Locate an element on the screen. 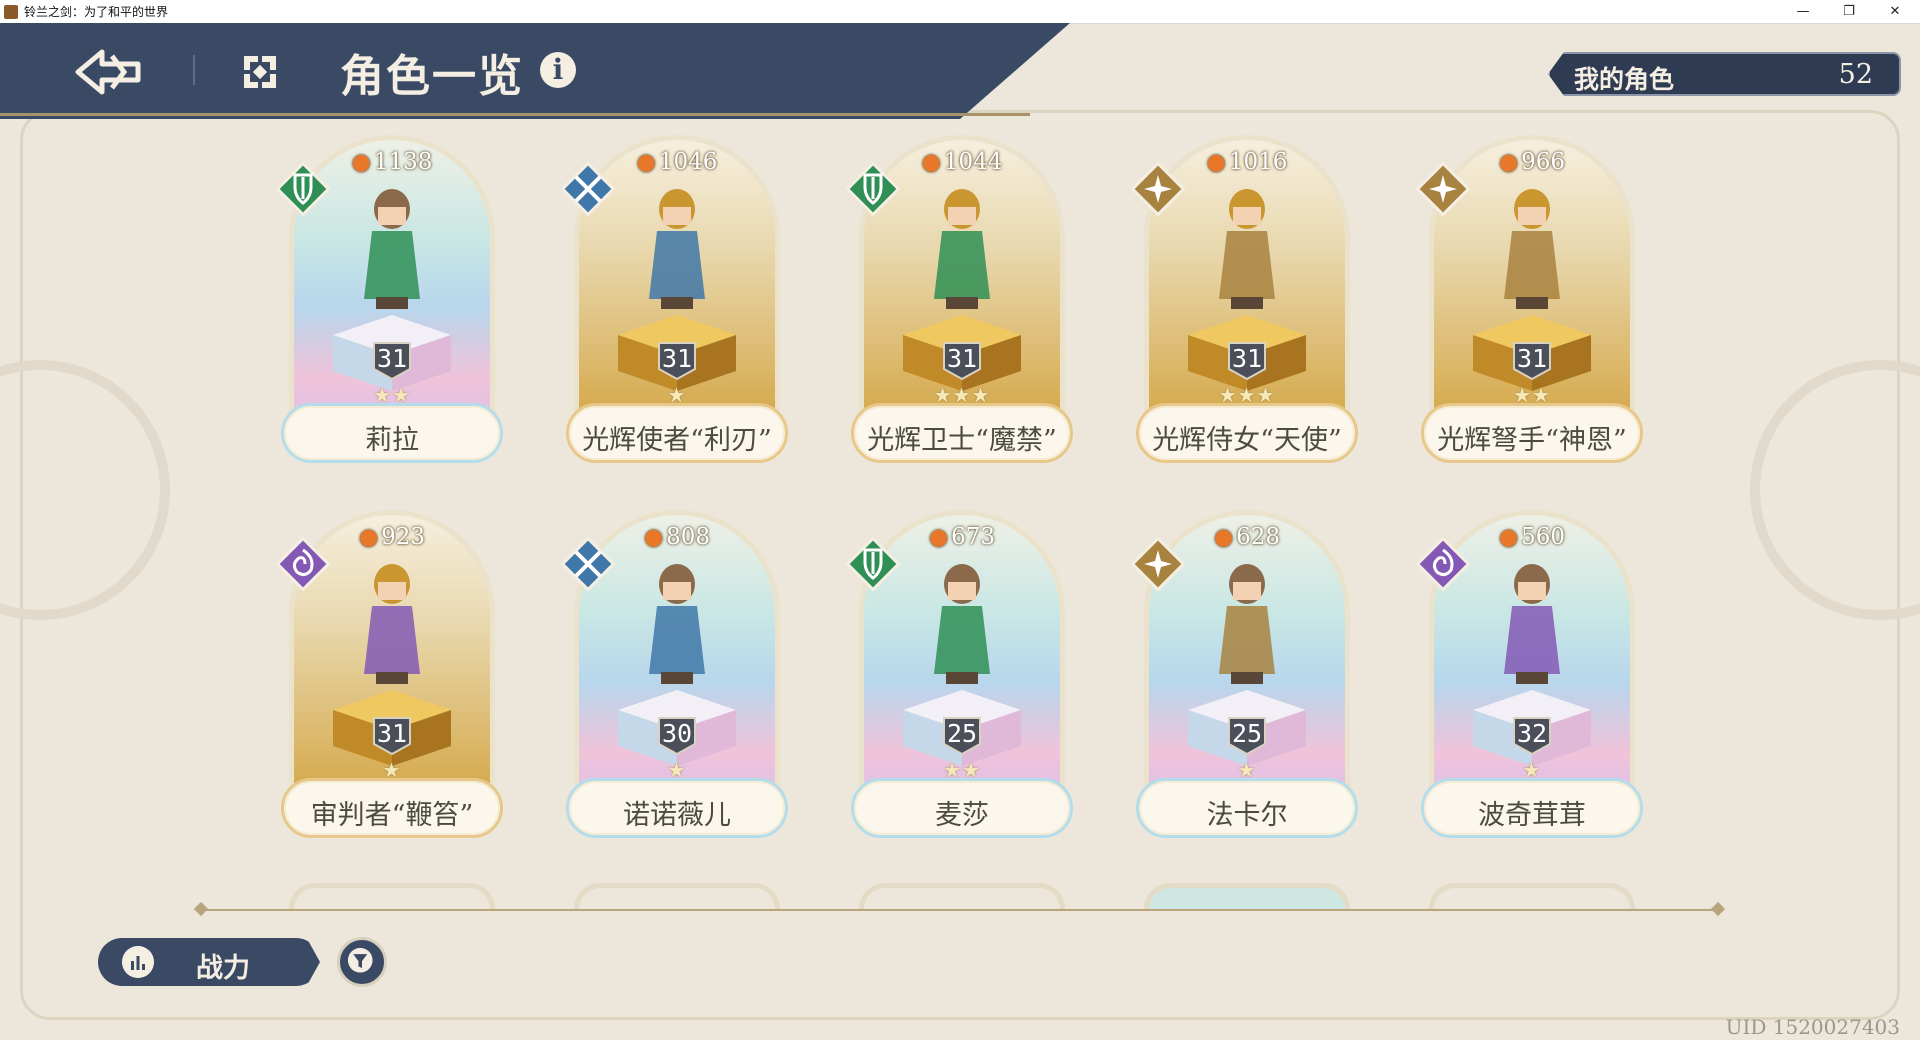 This screenshot has width=1920, height=1040. character-name: 光辉卫士“魔禁” is located at coordinates (962, 440).